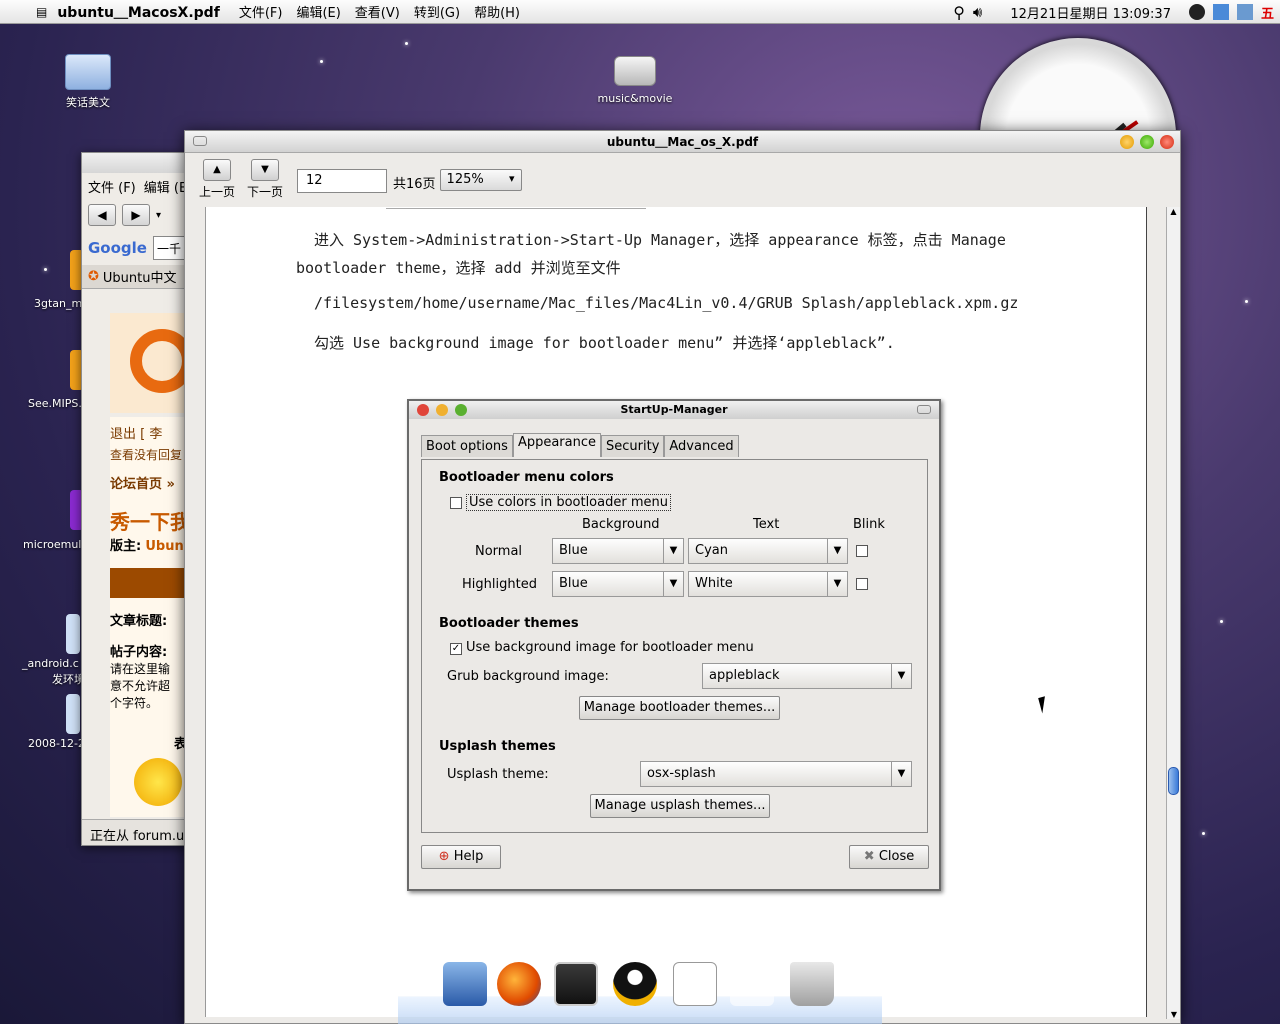  I want to click on minimize-button, so click(1127, 142).